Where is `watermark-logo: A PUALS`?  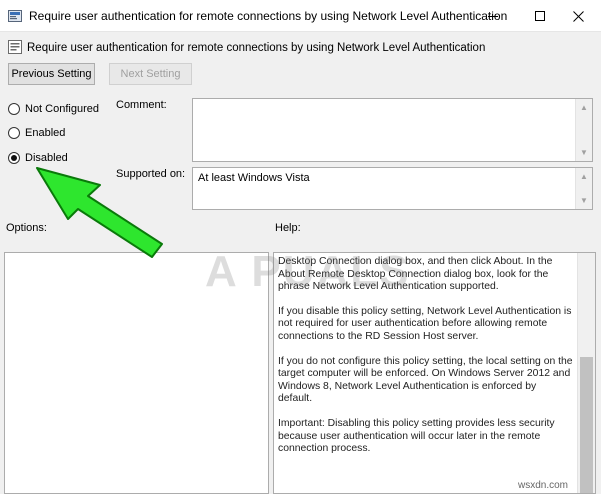 watermark-logo: A PUALS is located at coordinates (308, 271).